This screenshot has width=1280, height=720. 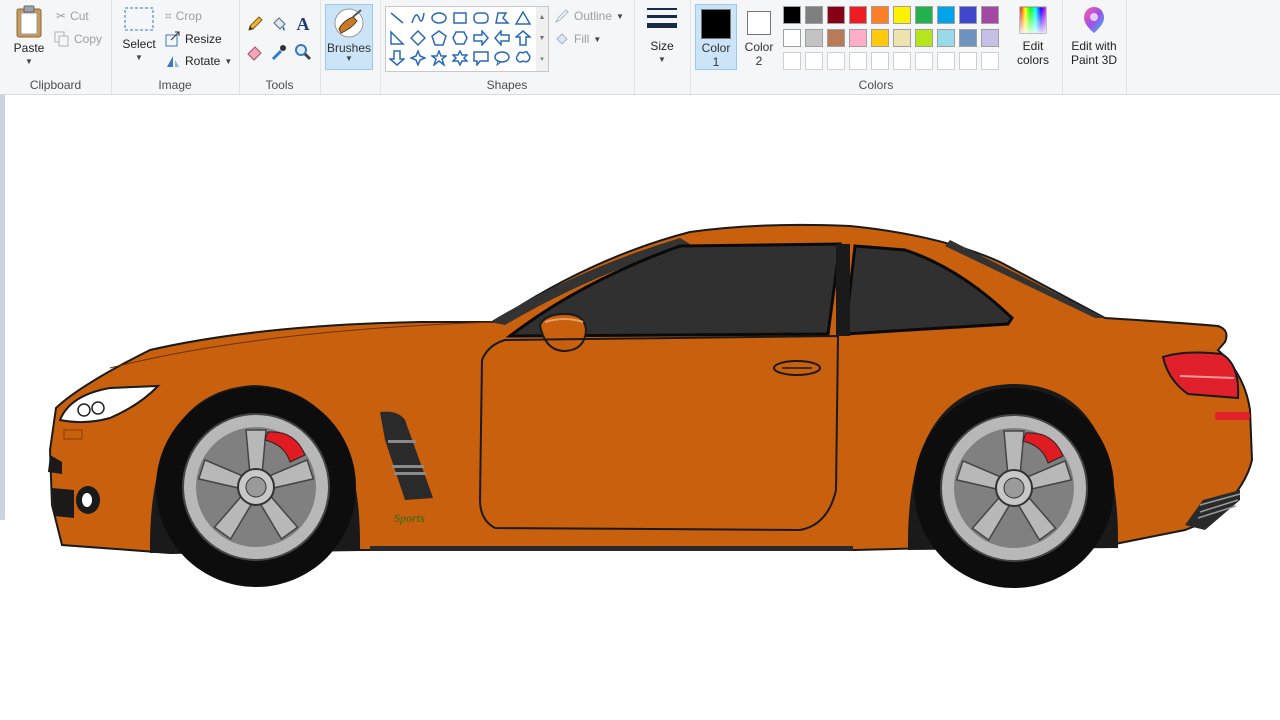 What do you see at coordinates (139, 34) in the screenshot?
I see `select-button: Select ▼` at bounding box center [139, 34].